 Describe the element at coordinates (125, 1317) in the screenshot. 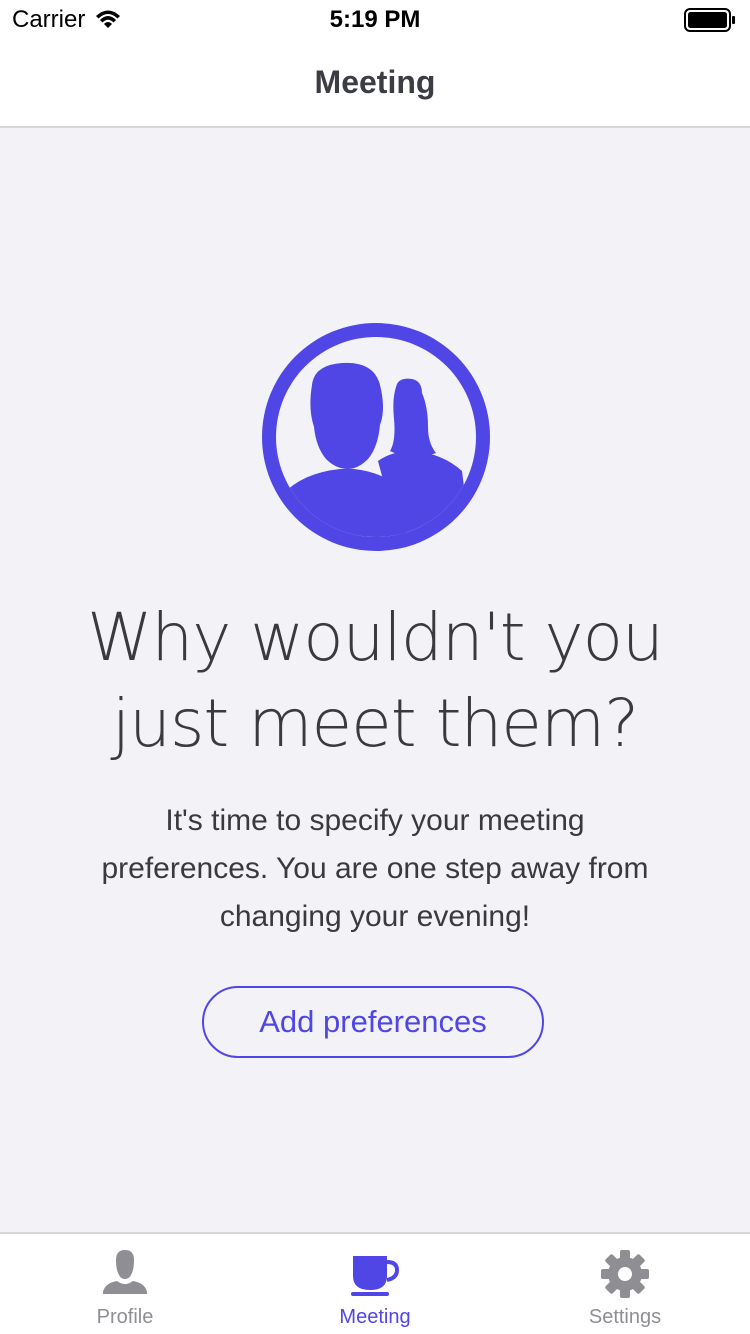

I see `tab-label-profile: Profile` at that location.